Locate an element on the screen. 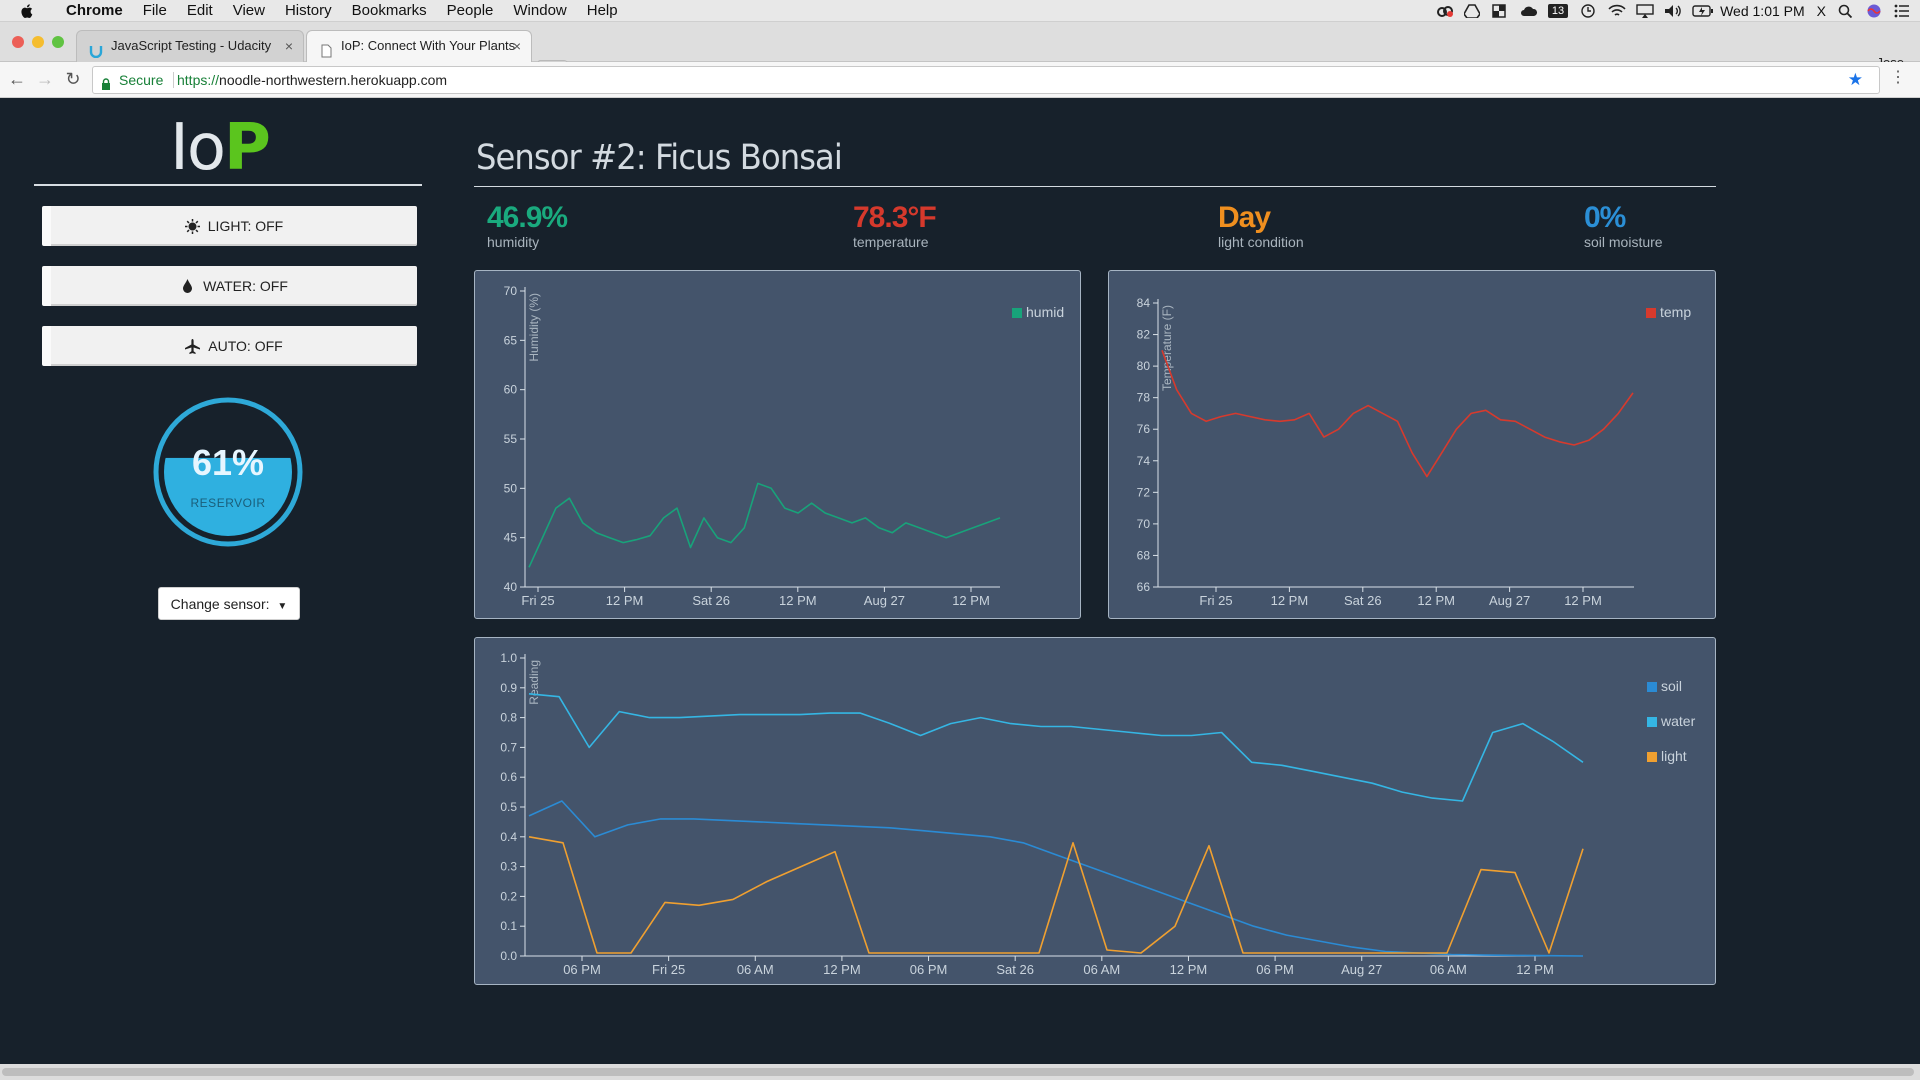  tab-iop: IoP: Connect With Your Plants × is located at coordinates (419, 46).